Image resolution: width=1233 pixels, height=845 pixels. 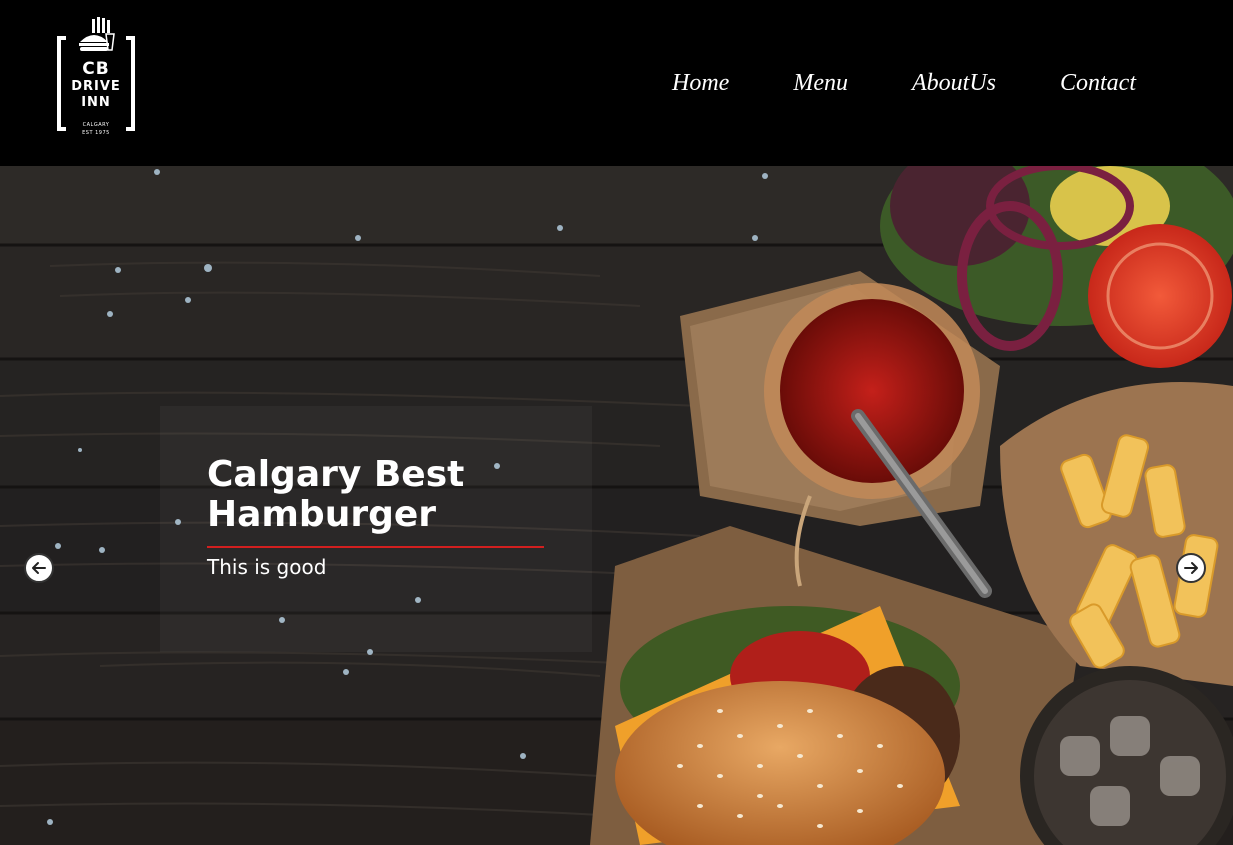 I want to click on hero-title: Calgary Best Hamburger, so click(x=336, y=494).